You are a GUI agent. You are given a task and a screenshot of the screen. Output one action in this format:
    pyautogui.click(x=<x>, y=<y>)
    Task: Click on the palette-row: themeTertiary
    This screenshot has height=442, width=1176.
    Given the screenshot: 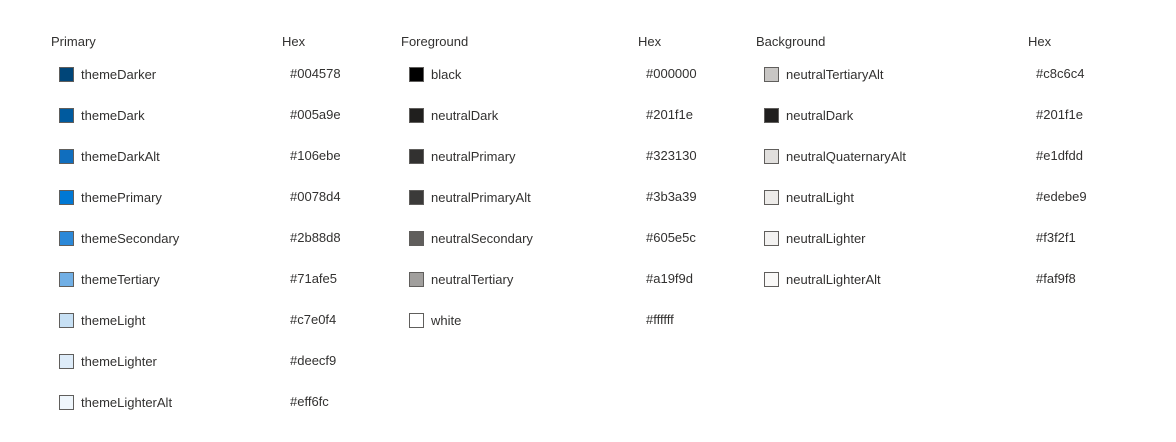 What is the action you would take?
    pyautogui.click(x=109, y=279)
    